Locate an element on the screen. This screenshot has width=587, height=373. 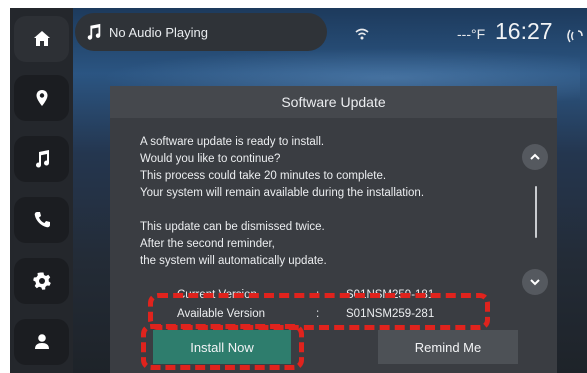
wifi-icon is located at coordinates (362, 34).